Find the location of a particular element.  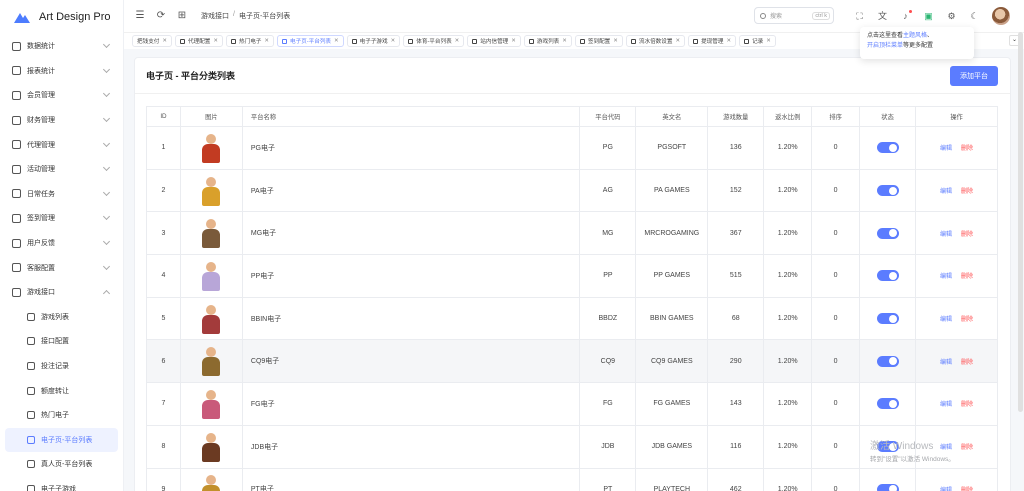

sidebar-subitem: 电子子游戏 is located at coordinates (61, 484).